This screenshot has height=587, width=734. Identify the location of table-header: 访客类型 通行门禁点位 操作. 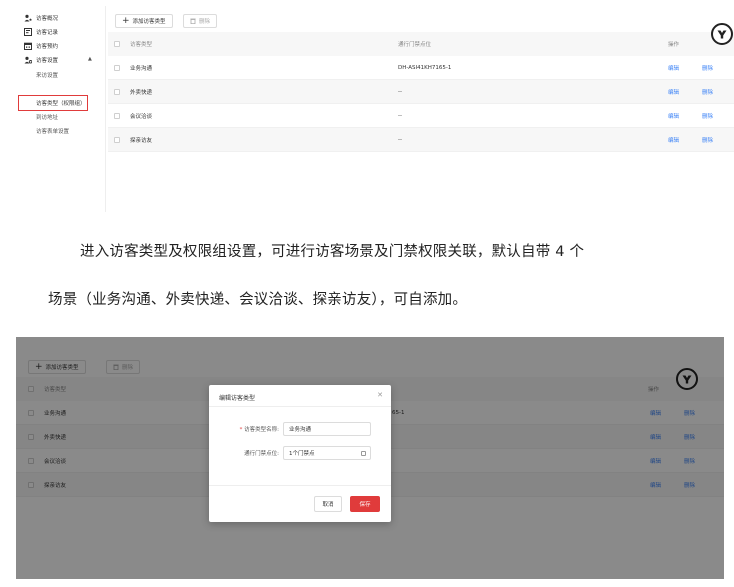
(421, 44).